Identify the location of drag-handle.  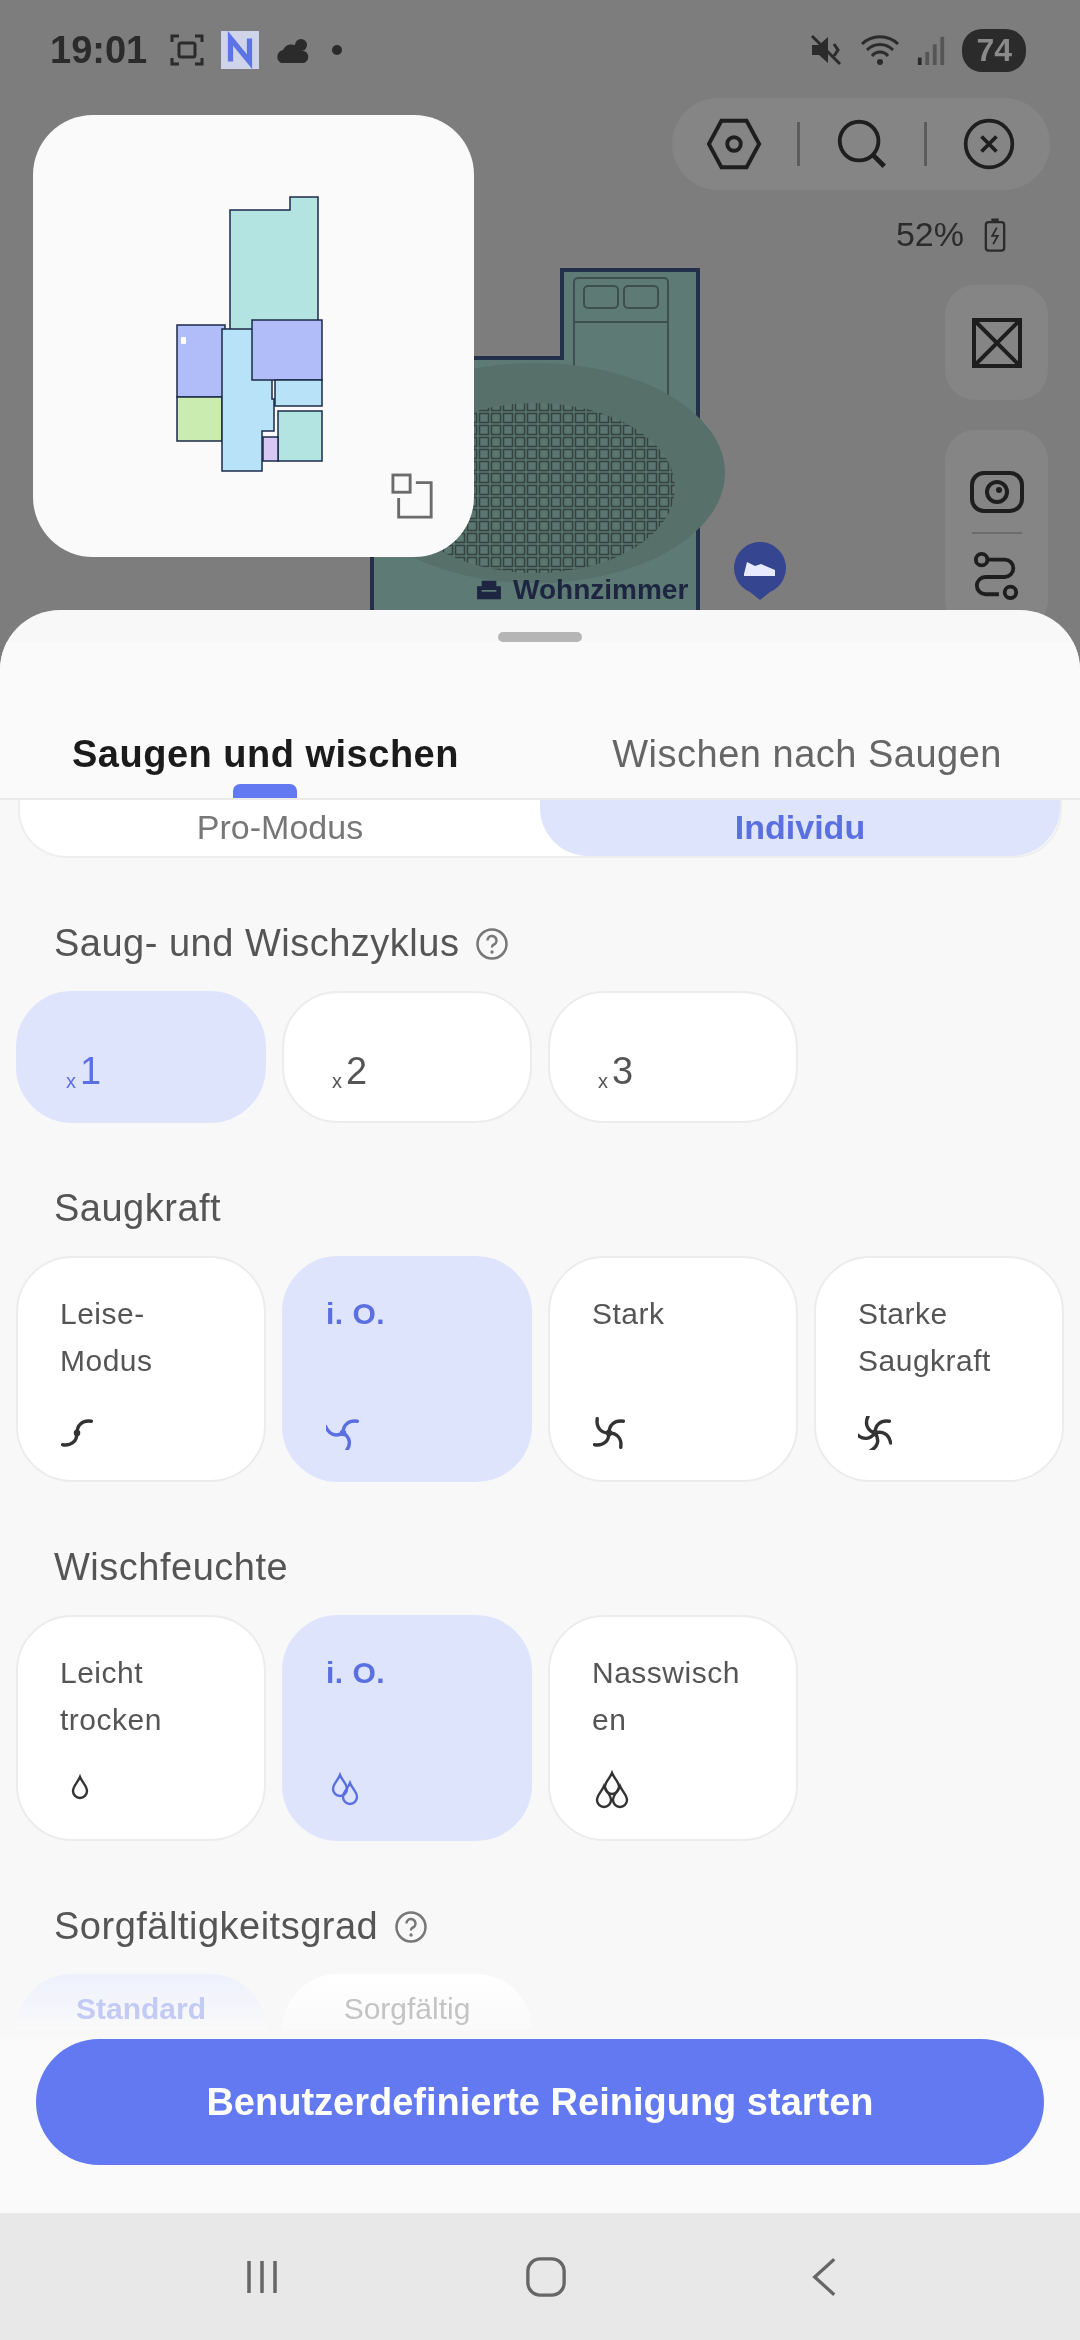
(540, 637).